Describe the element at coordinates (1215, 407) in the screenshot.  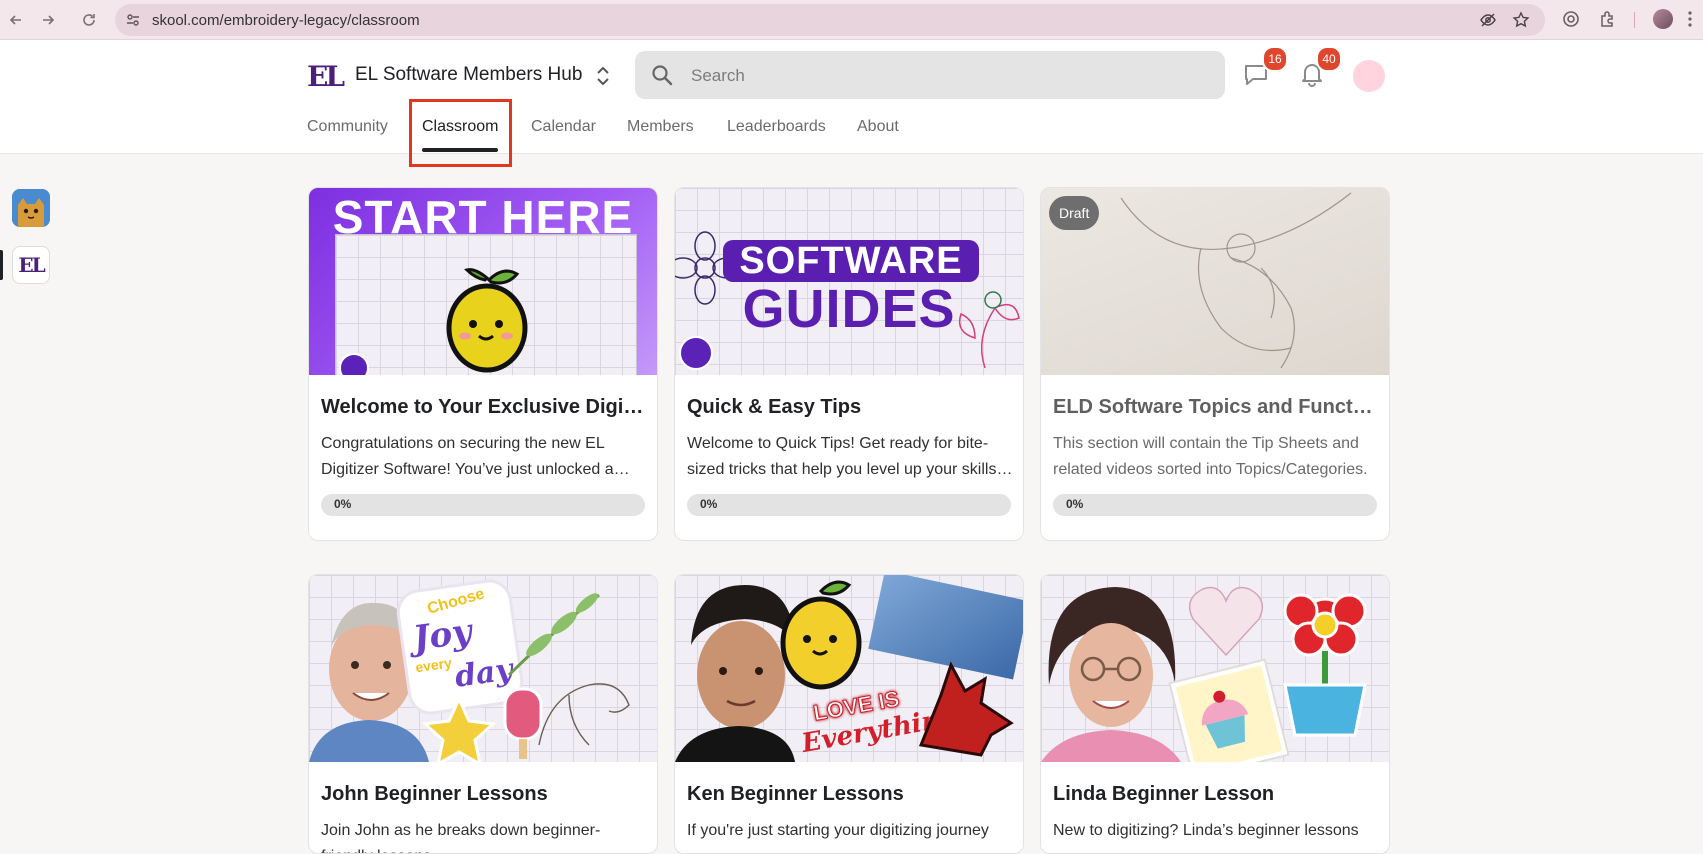
I see `course-title: ELD Software Topics and Functions` at that location.